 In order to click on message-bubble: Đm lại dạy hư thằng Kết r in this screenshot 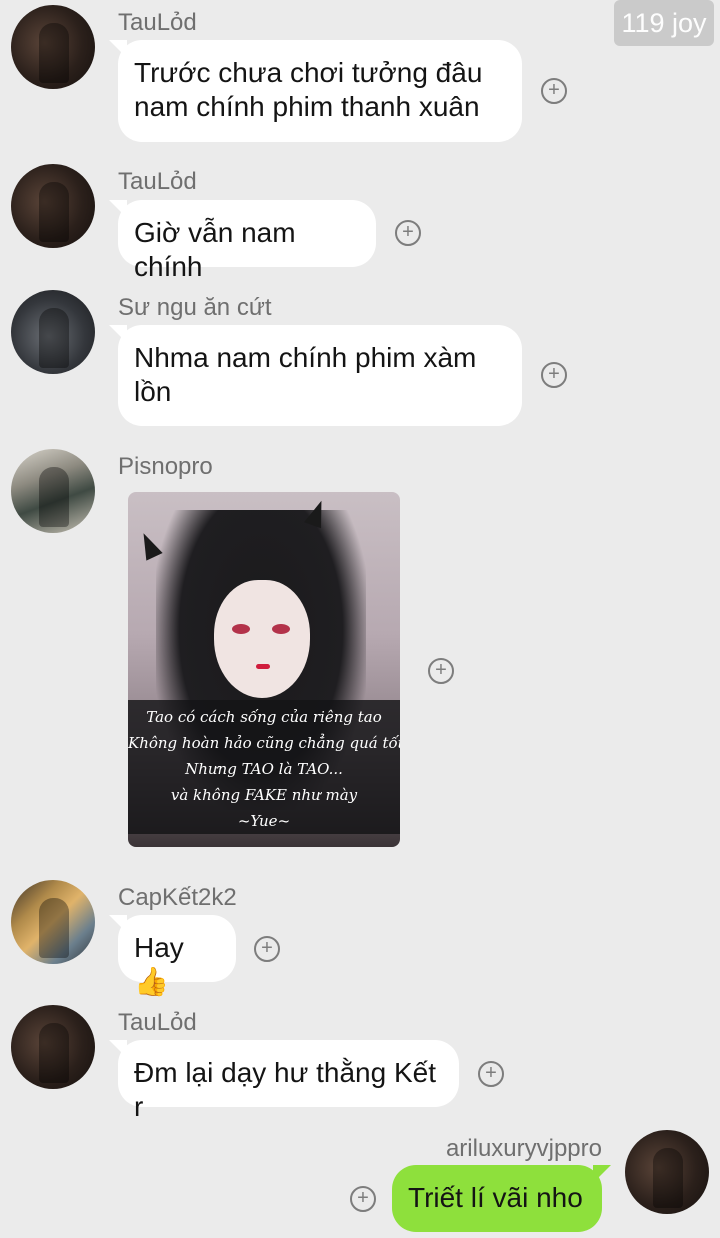, I will do `click(284, 1081)`.